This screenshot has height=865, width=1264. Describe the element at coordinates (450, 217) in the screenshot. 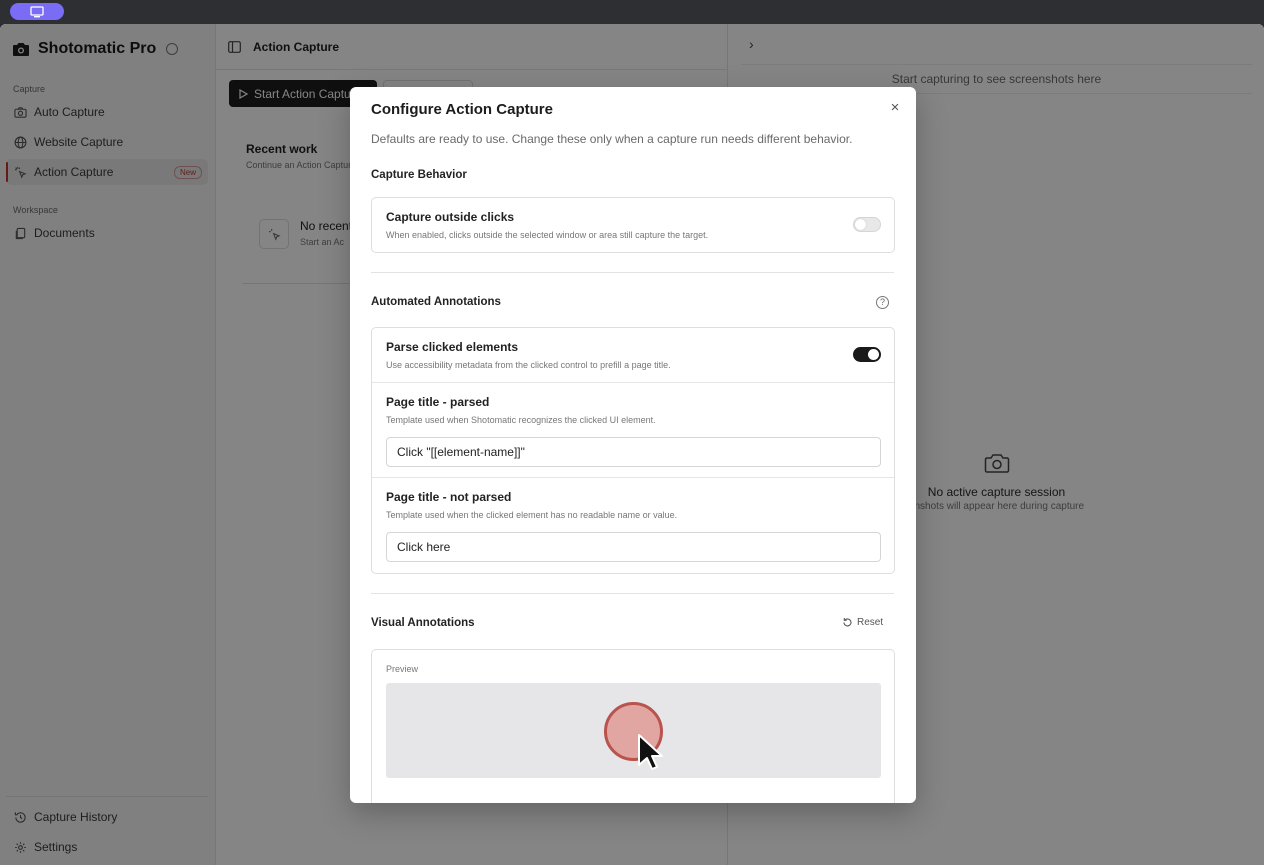

I see `outside-clicks-label: Capture outside clicks` at that location.